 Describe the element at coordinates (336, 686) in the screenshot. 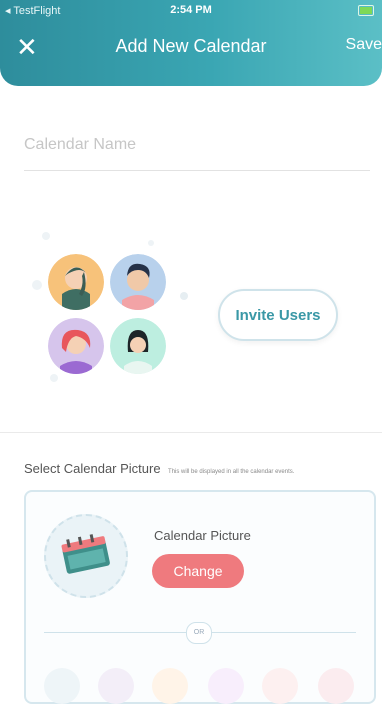

I see `briefcase-icon` at that location.